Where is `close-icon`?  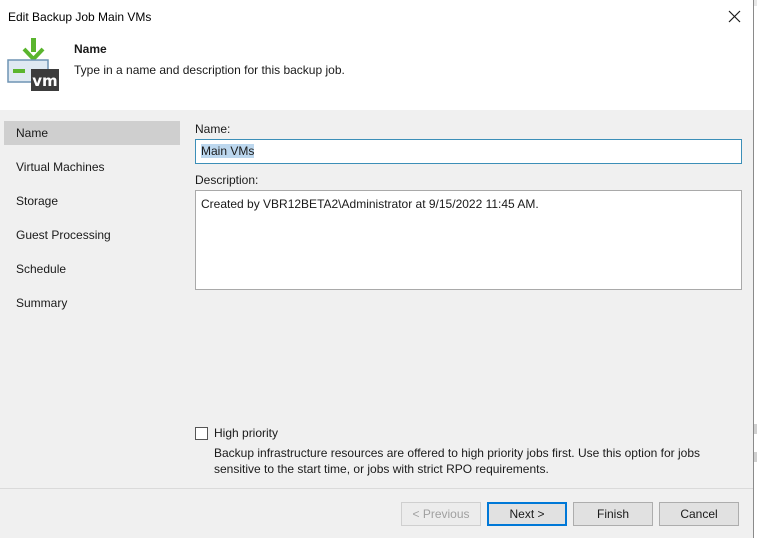 close-icon is located at coordinates (734, 16).